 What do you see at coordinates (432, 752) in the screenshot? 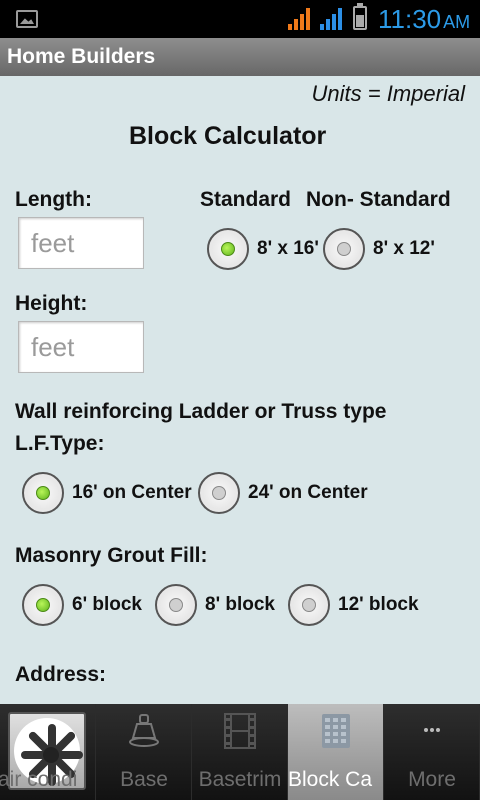
I see `tab-more: More` at bounding box center [432, 752].